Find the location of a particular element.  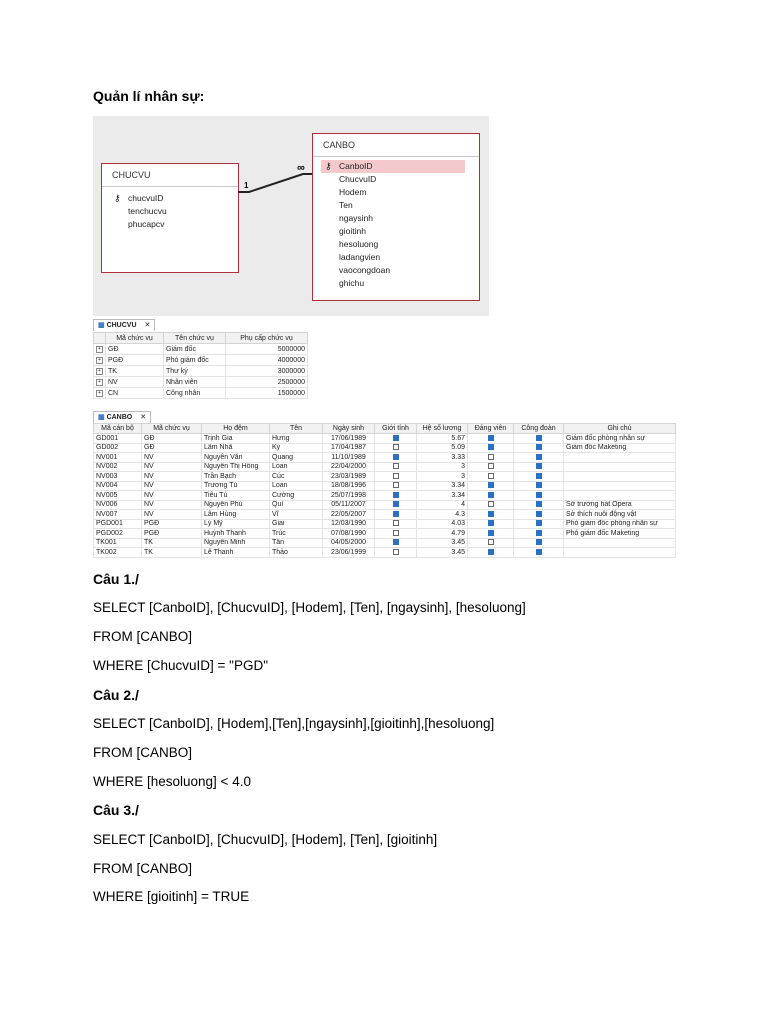

table-cell: 5000000 is located at coordinates (266, 349).